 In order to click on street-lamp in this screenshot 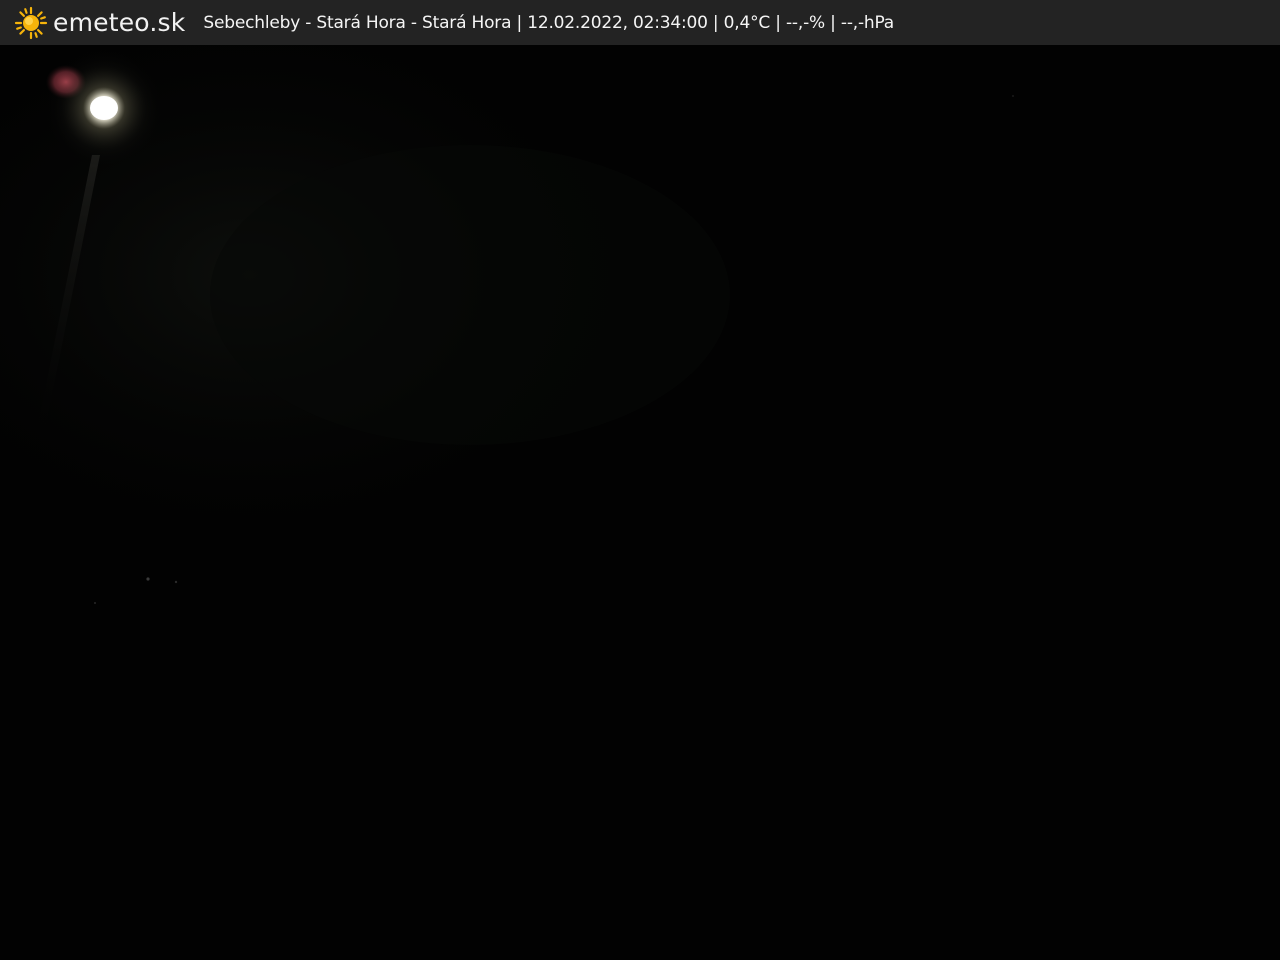, I will do `click(104, 108)`.